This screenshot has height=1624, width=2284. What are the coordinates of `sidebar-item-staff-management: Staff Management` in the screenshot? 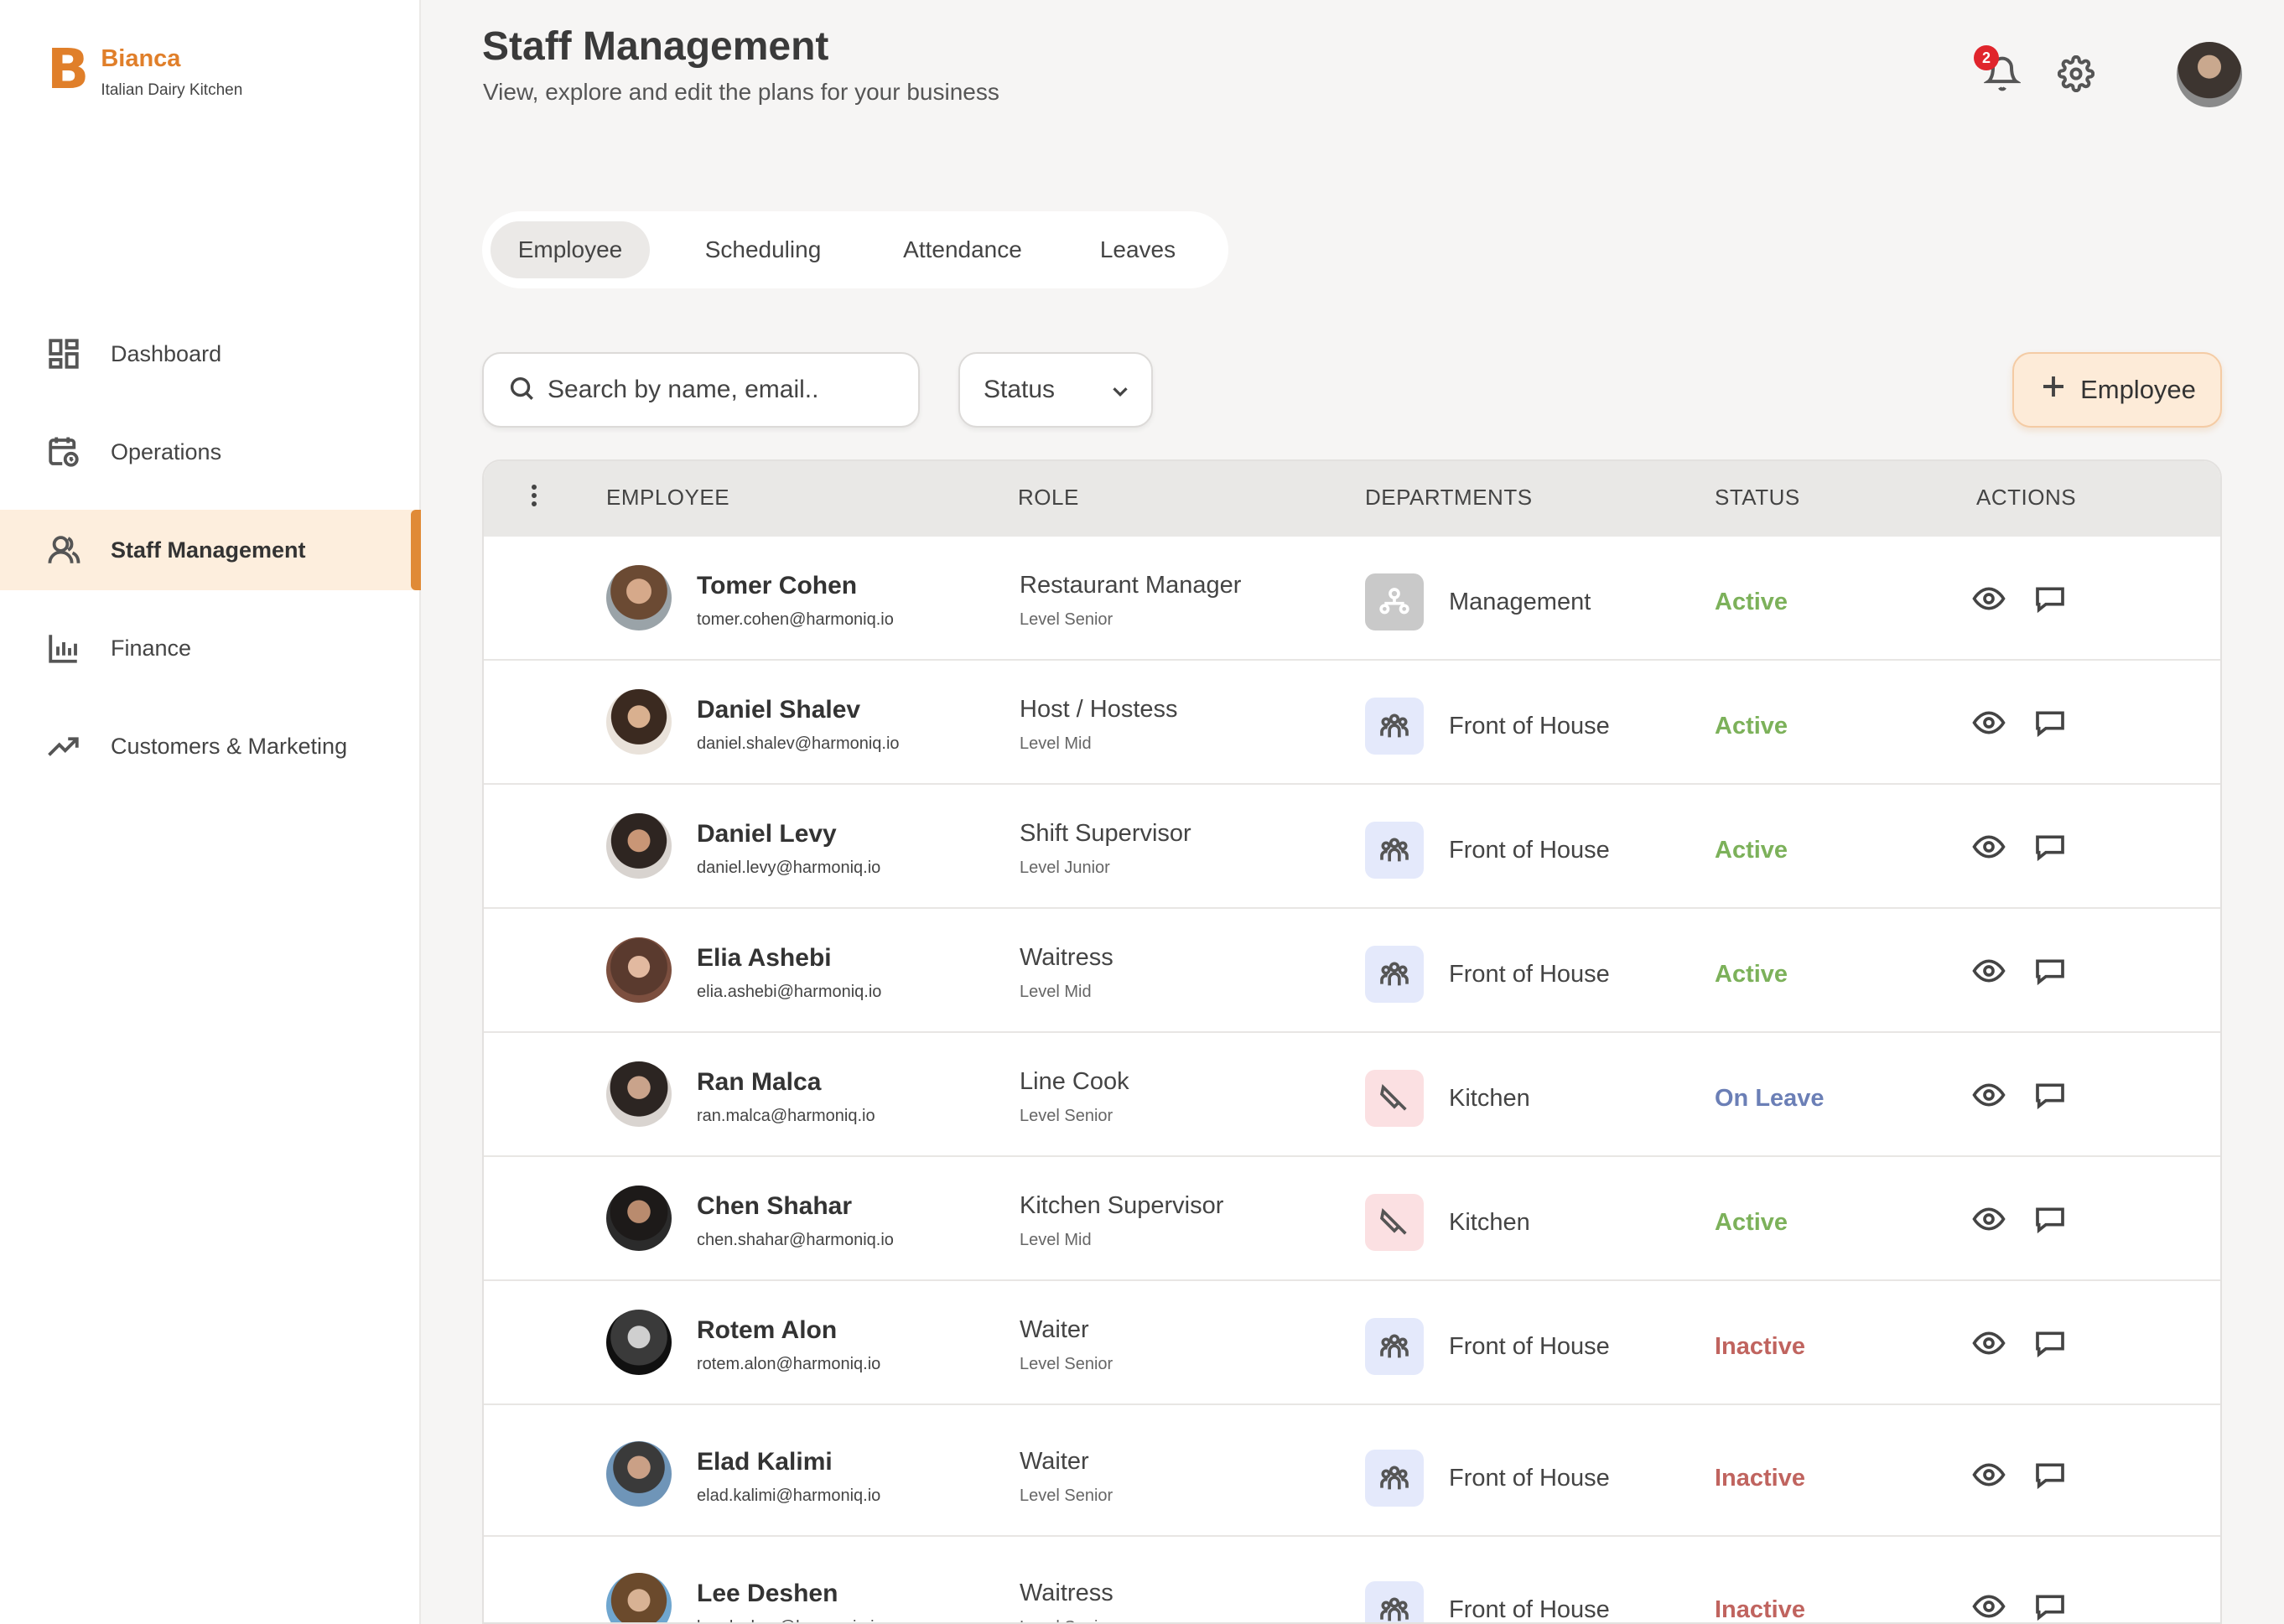 It's located at (210, 550).